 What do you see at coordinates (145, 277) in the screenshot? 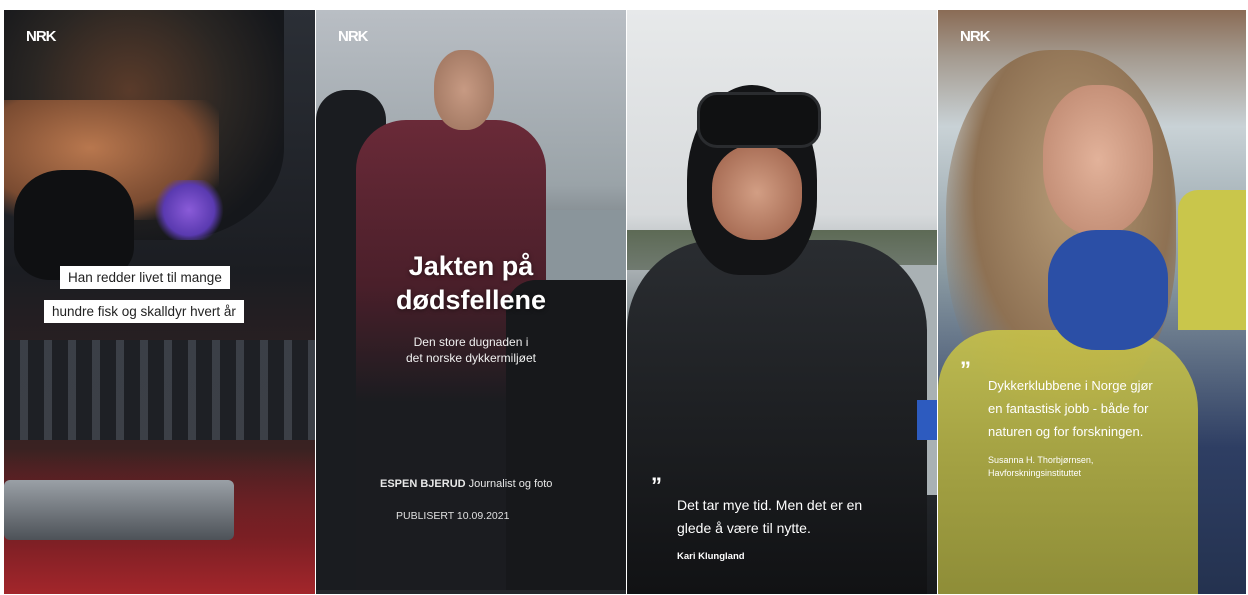
I see `caption-line-1: Han redder livet til mange` at bounding box center [145, 277].